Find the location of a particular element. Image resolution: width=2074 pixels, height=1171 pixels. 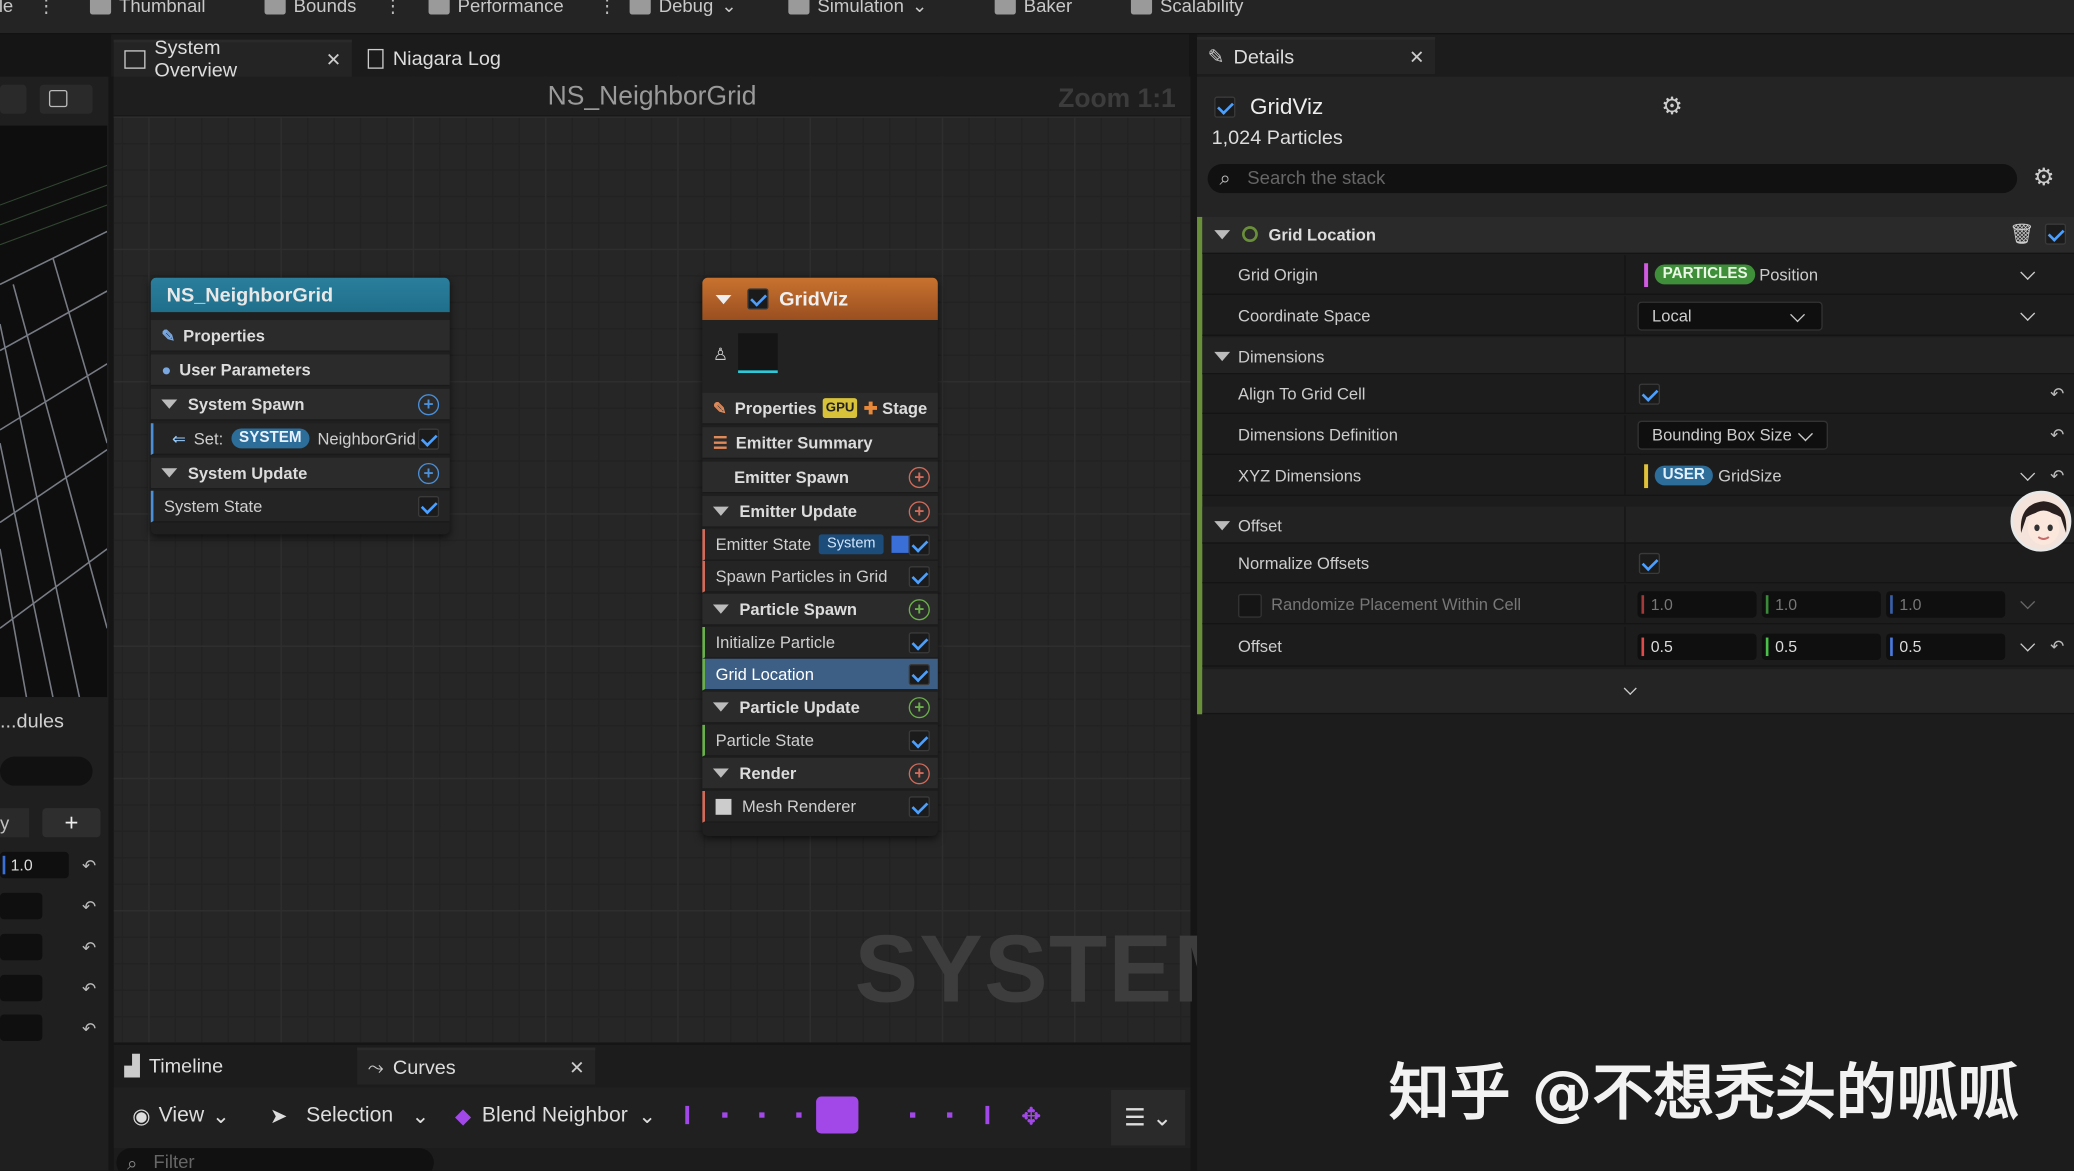

left-search-input is located at coordinates (46, 771).